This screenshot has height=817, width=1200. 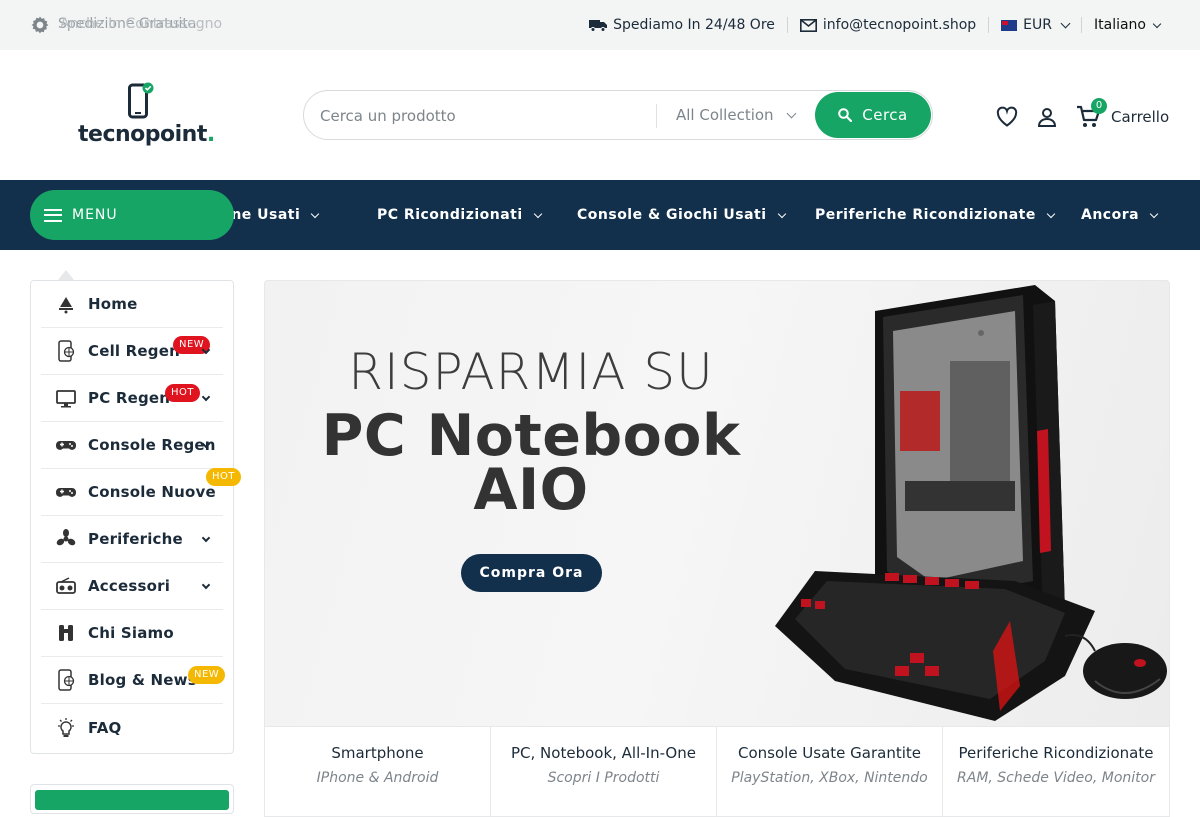 I want to click on currency-selector: EUR, so click(x=1036, y=25).